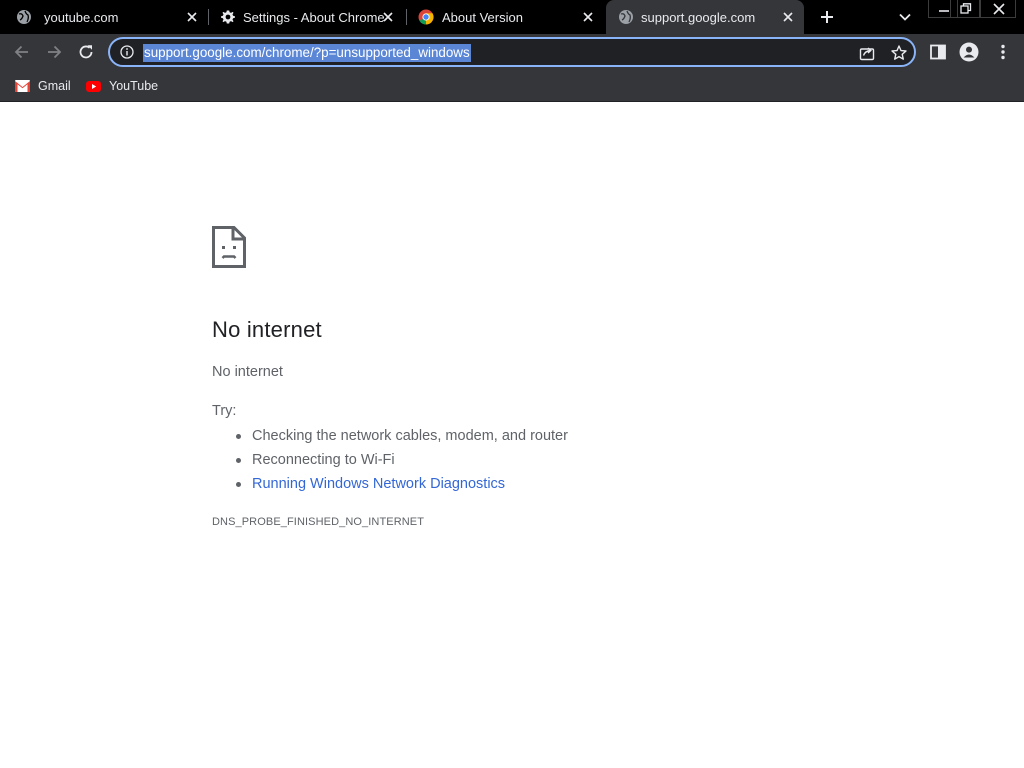  I want to click on tab-title: support.google.com, so click(698, 17).